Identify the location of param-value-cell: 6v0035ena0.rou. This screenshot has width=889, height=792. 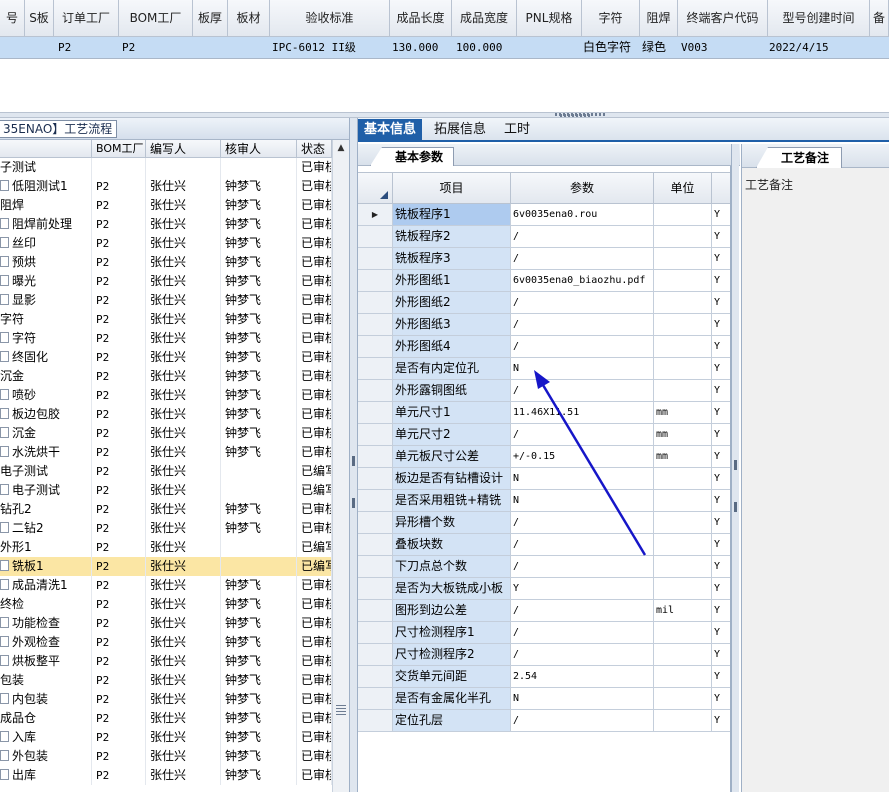
(582, 214).